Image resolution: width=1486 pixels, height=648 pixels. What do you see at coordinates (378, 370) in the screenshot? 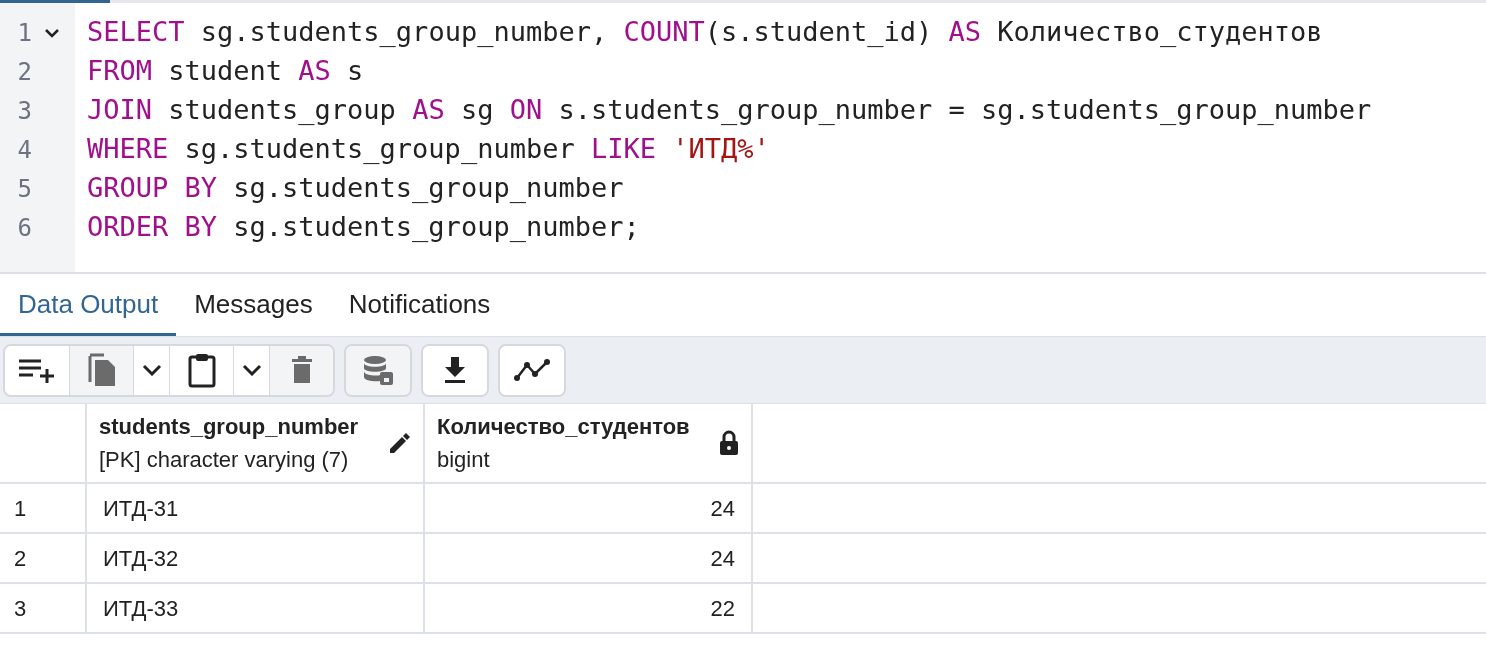
I see `database-save-icon` at bounding box center [378, 370].